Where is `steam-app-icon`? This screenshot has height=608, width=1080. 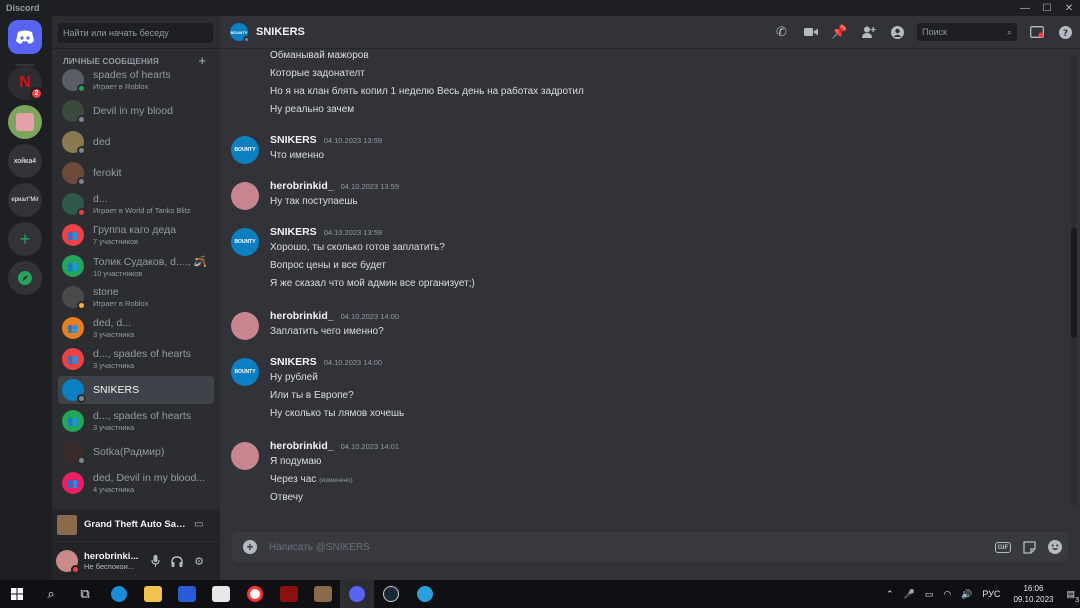
steam-app-icon is located at coordinates (391, 594).